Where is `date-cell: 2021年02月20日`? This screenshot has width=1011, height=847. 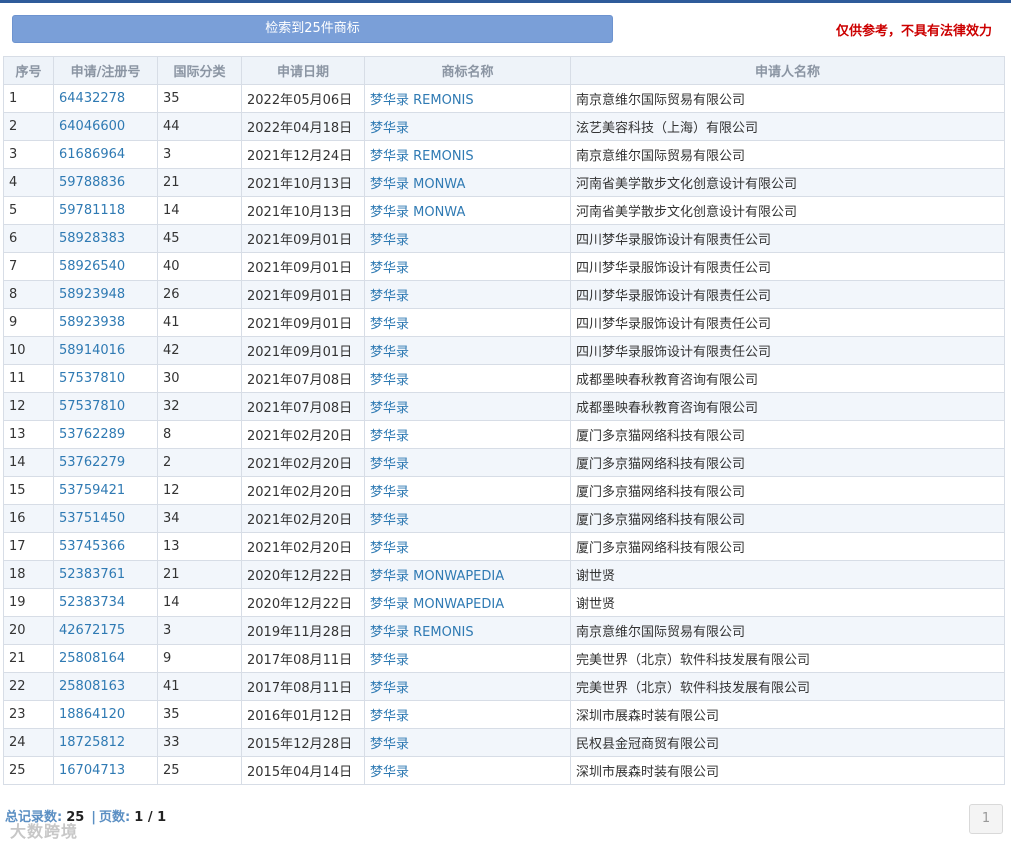 date-cell: 2021年02月20日 is located at coordinates (303, 518).